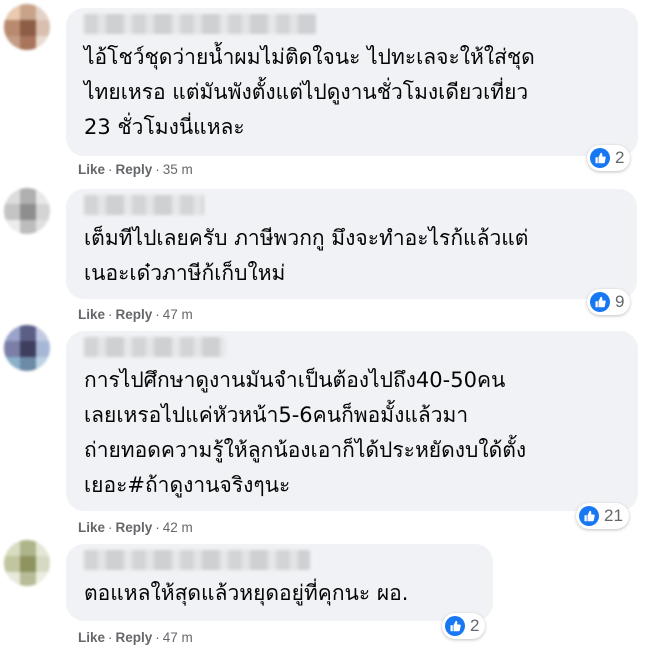 Image resolution: width=650 pixels, height=649 pixels. I want to click on timestamp: 42 m, so click(178, 527).